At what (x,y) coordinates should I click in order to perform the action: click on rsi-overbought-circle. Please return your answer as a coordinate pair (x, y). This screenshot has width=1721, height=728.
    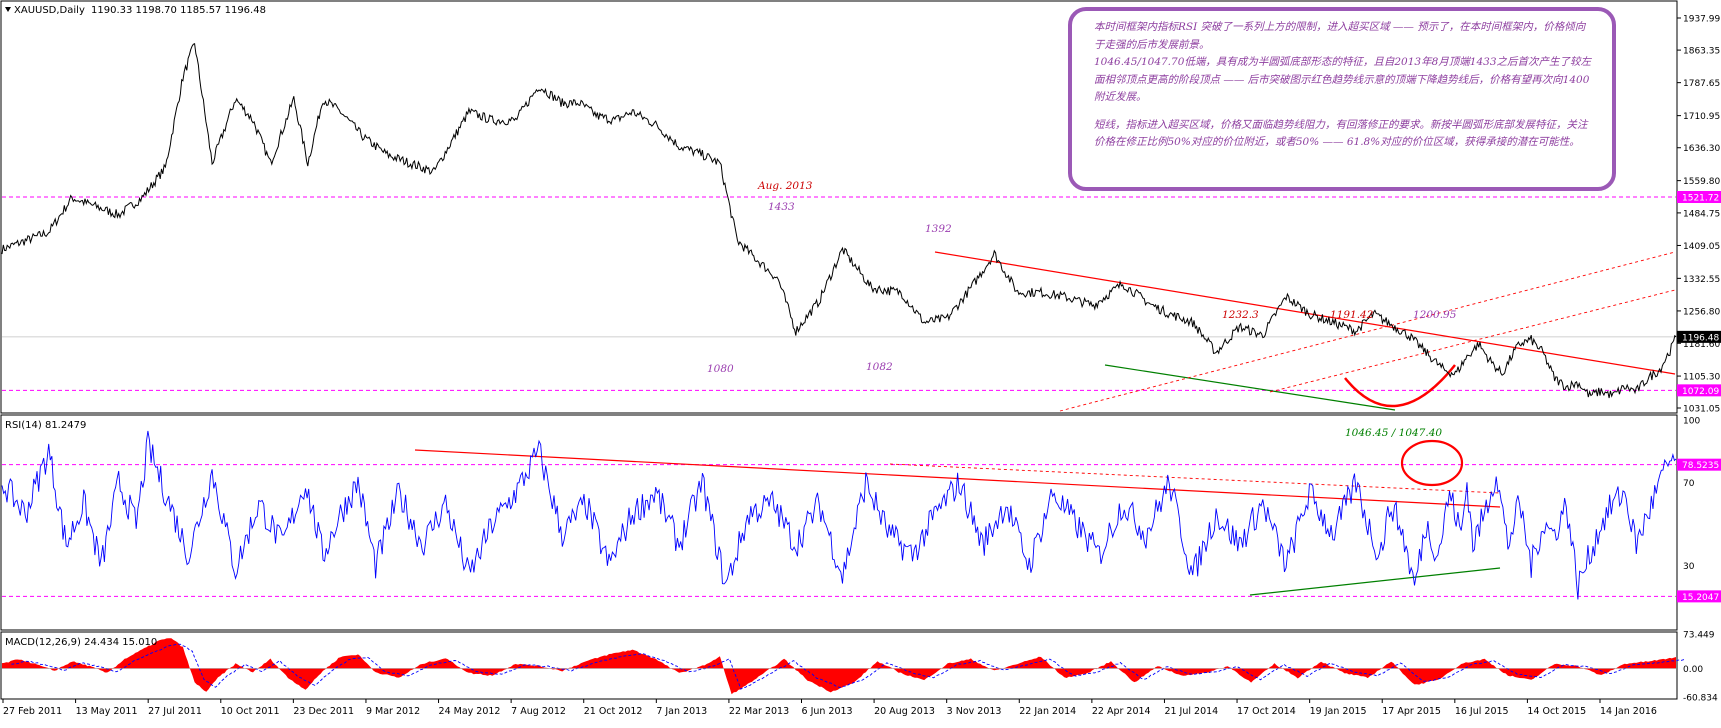
    Looking at the image, I should click on (1432, 463).